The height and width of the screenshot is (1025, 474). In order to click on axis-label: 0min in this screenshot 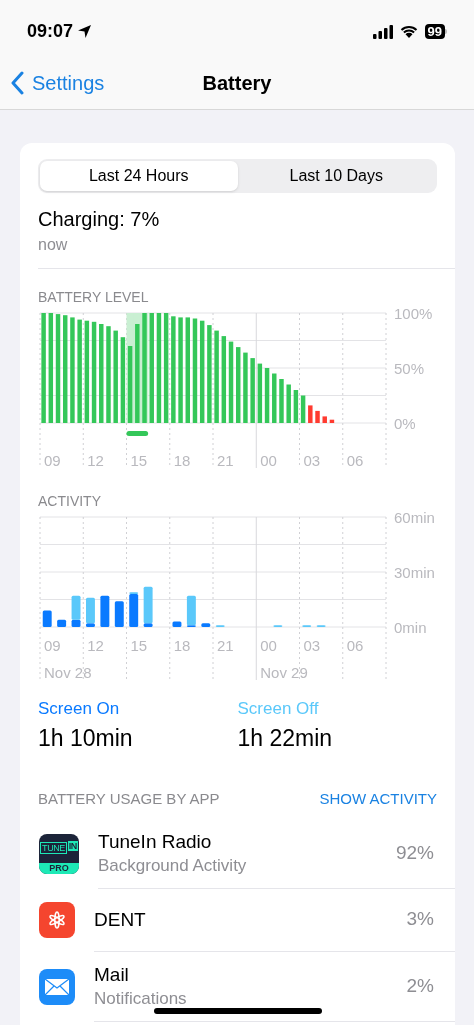, I will do `click(410, 627)`.